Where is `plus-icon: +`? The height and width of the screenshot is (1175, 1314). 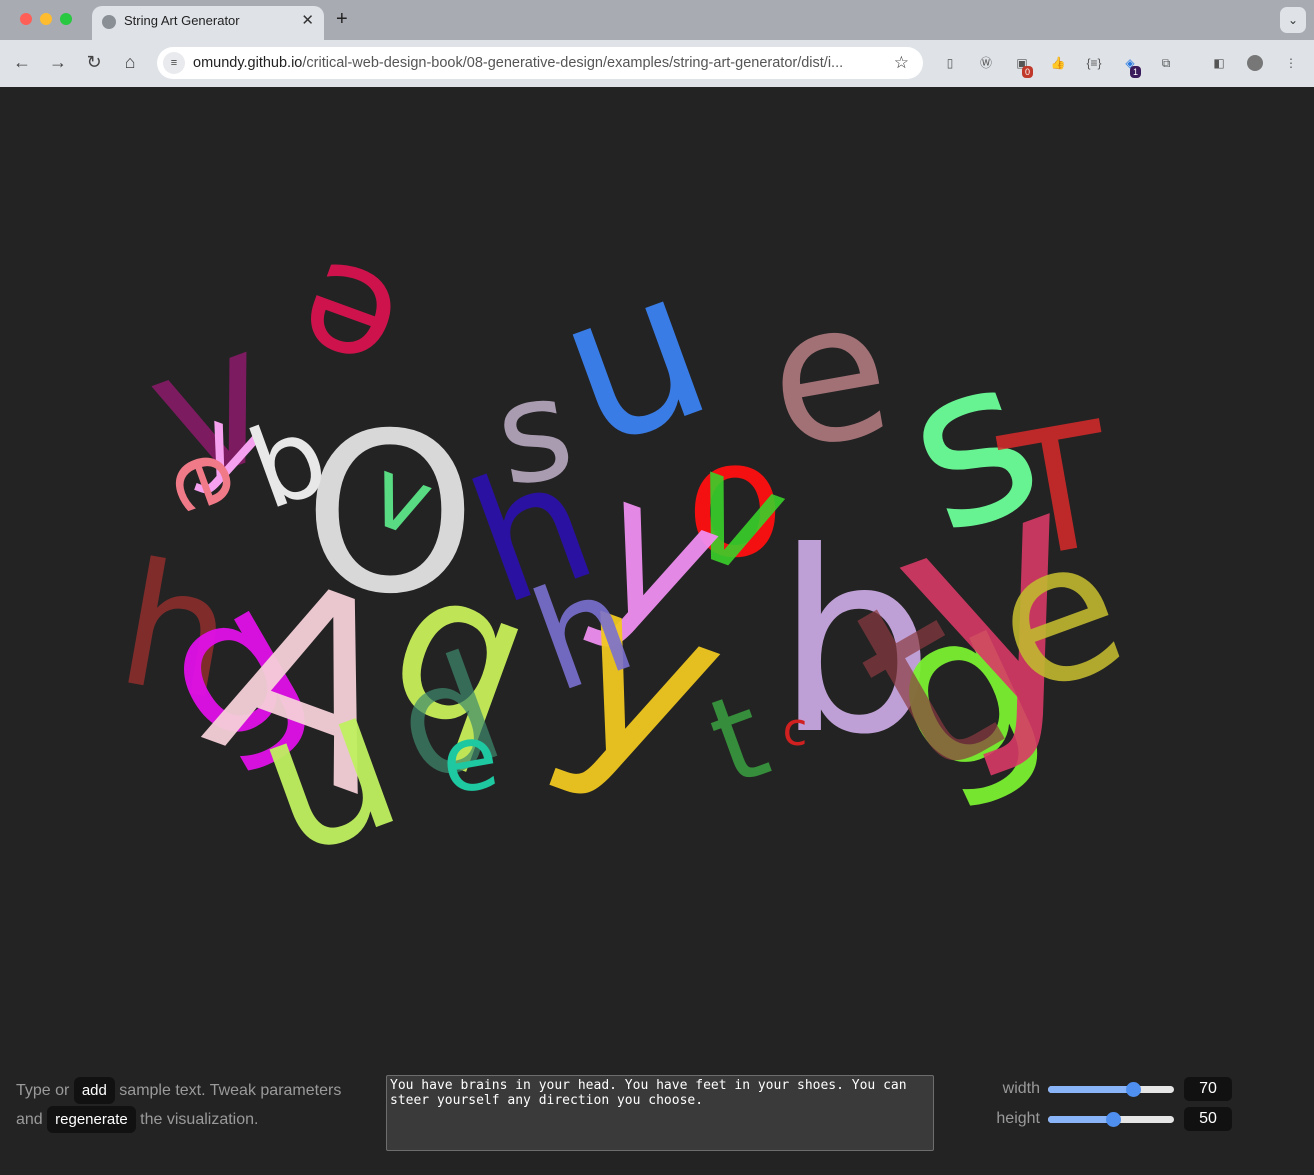 plus-icon: + is located at coordinates (342, 19).